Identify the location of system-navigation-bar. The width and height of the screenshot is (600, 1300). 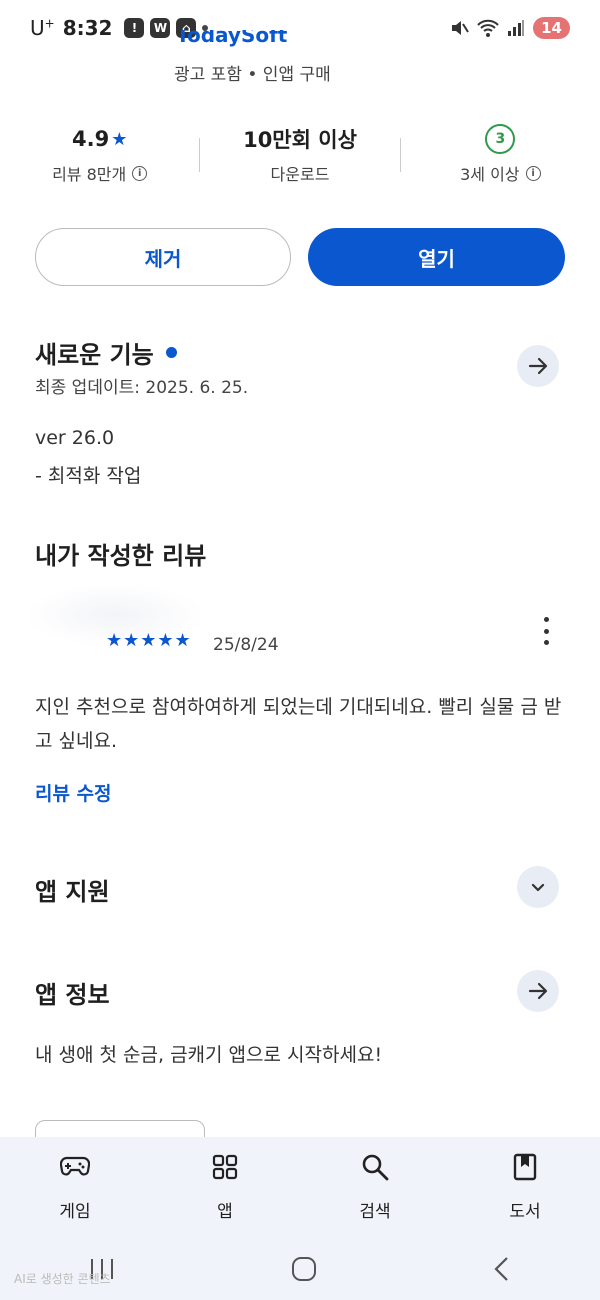
(300, 1268).